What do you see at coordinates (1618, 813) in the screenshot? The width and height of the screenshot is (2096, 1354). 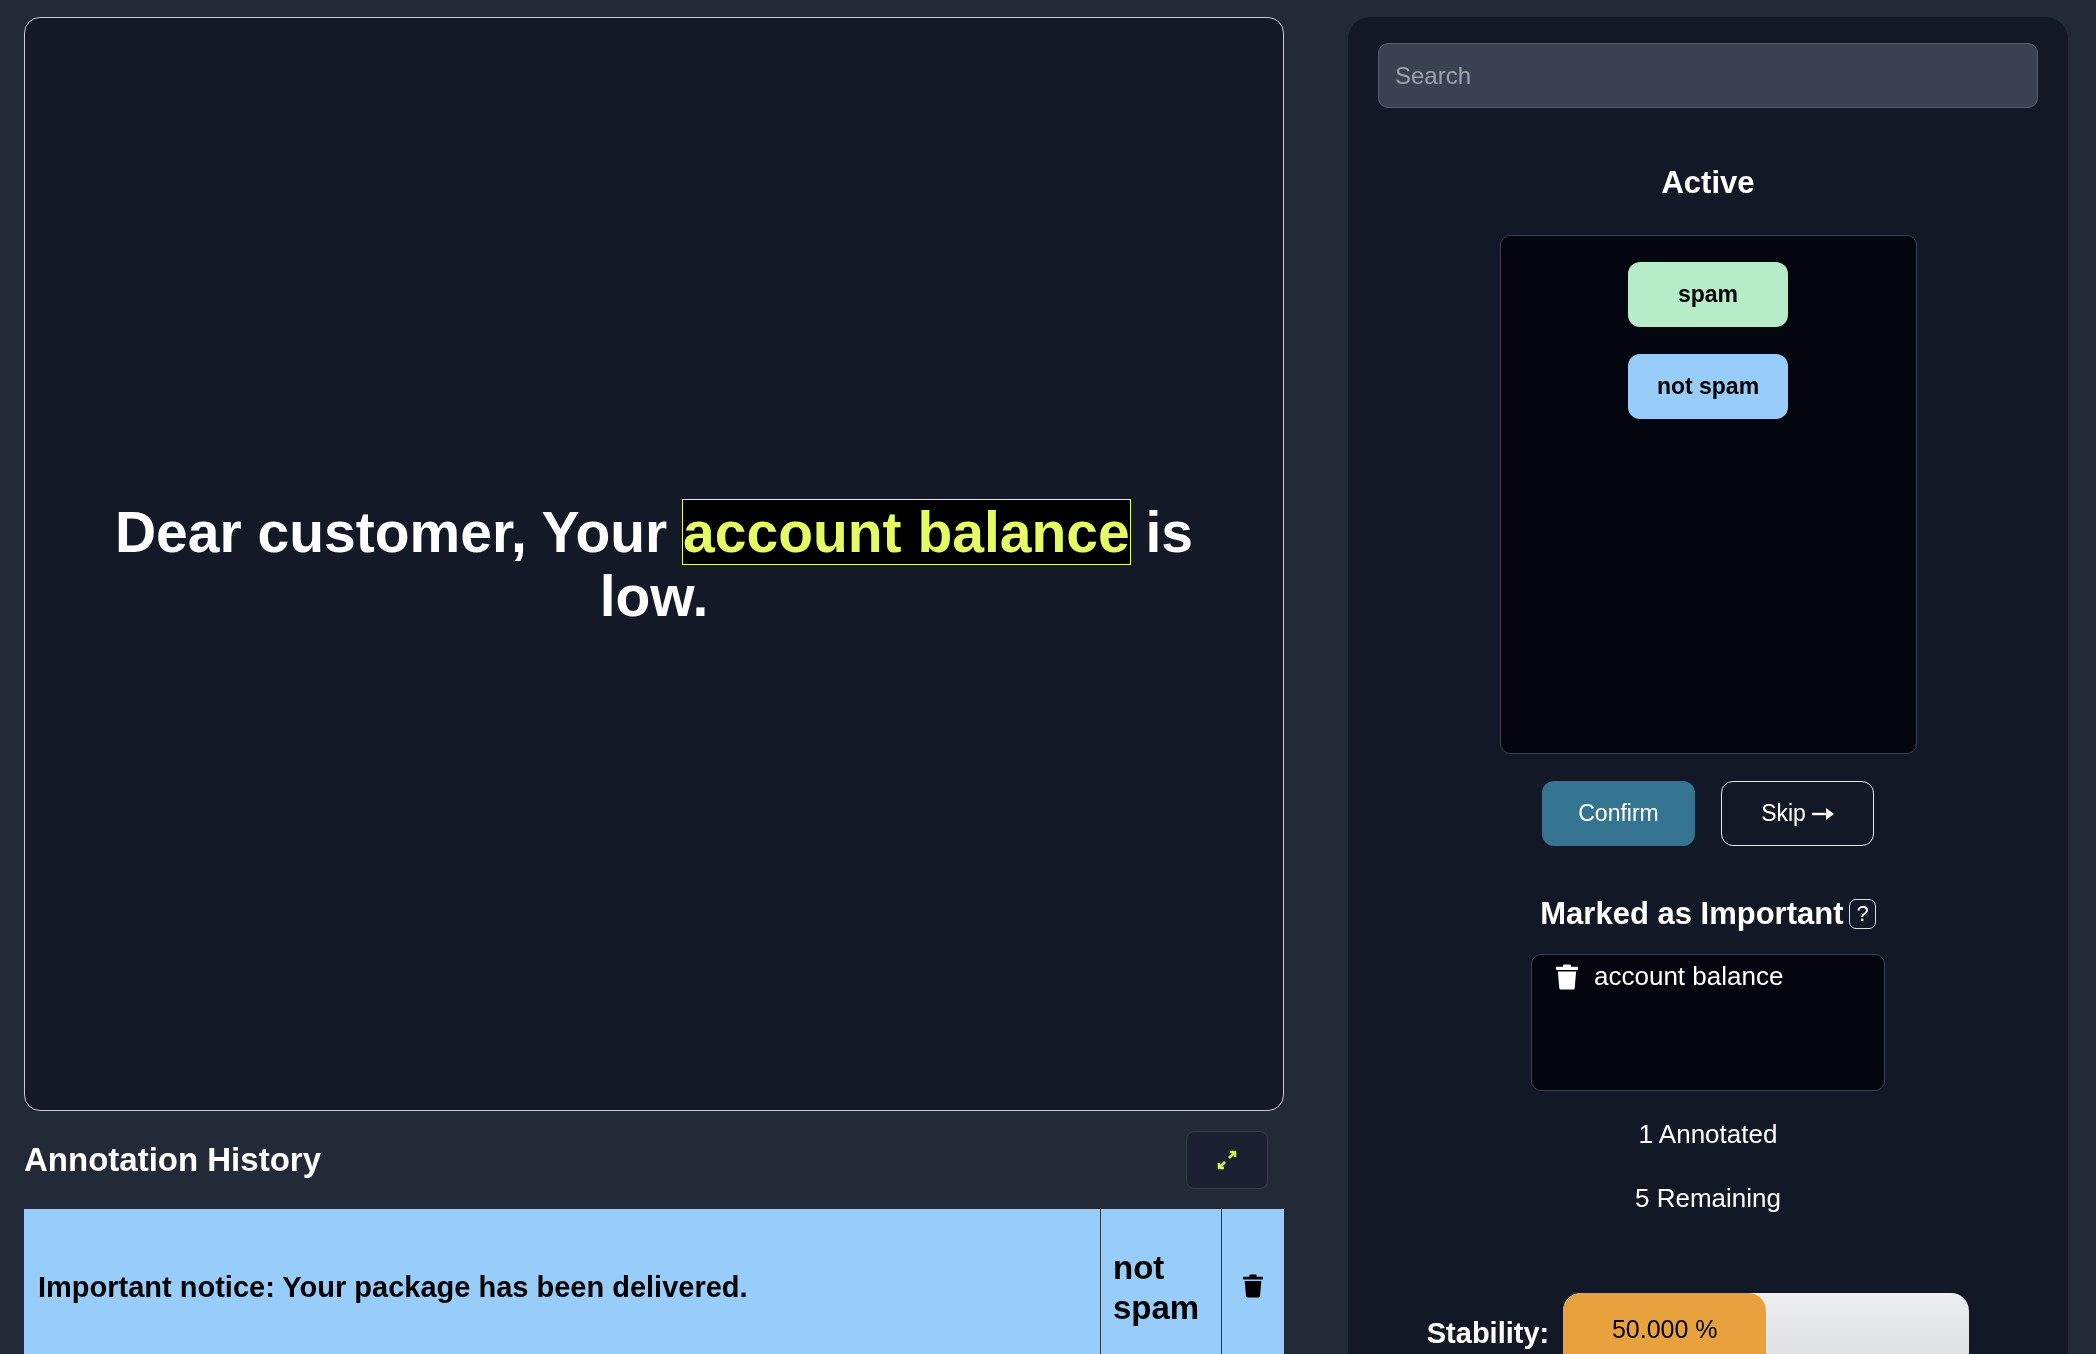 I see `confirm-button: Confirm` at bounding box center [1618, 813].